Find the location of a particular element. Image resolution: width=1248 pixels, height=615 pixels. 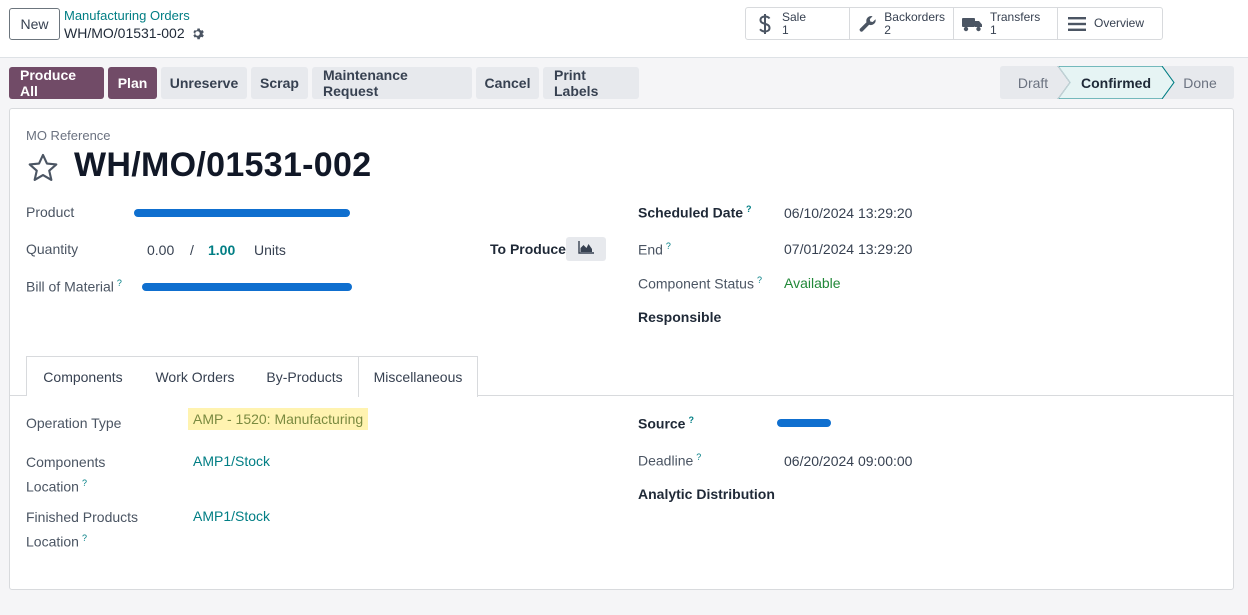

component-status-help-icon: ? is located at coordinates (759, 280).